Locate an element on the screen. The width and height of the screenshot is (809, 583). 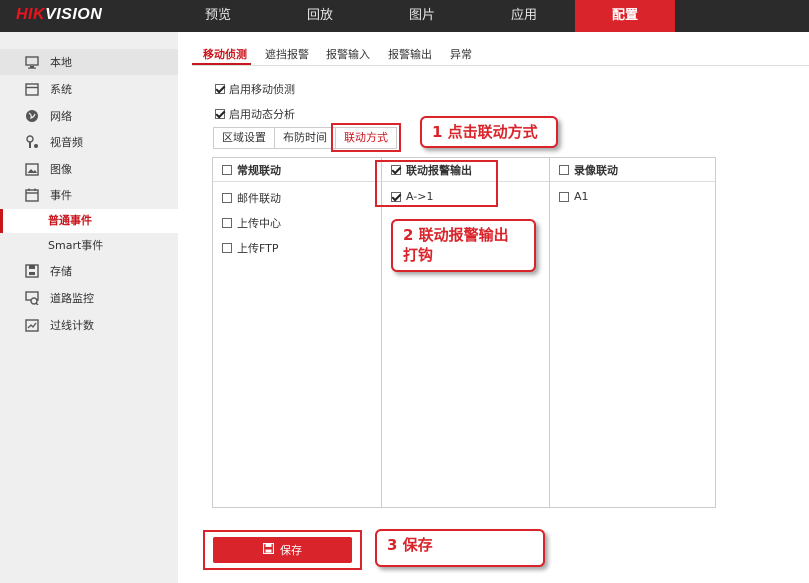
enable-motion-label: 启用移动侦测 is located at coordinates (262, 89).